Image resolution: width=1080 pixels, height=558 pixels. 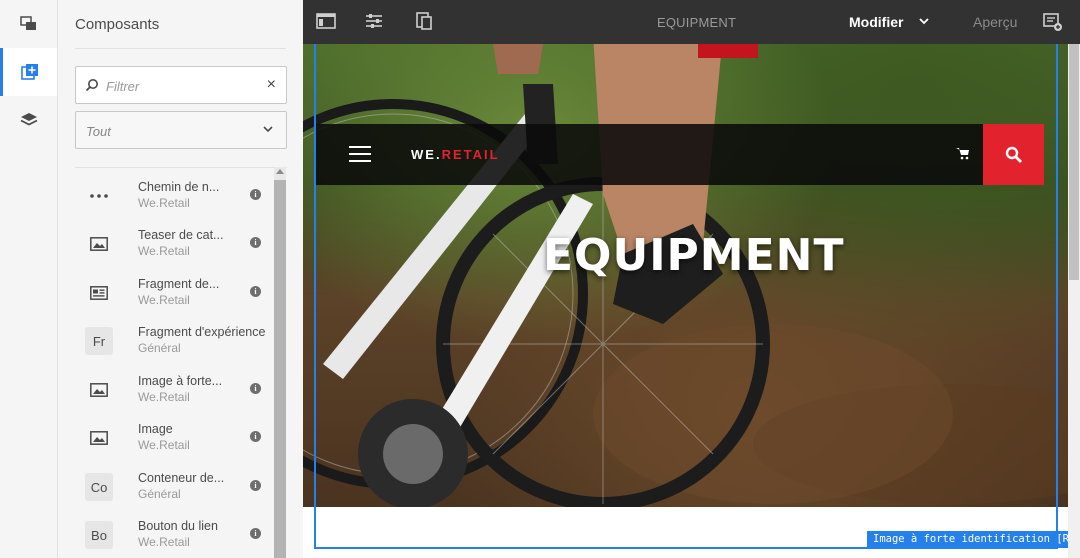 I want to click on list-item: Co Conteneur de... Général i, so click(x=175, y=491).